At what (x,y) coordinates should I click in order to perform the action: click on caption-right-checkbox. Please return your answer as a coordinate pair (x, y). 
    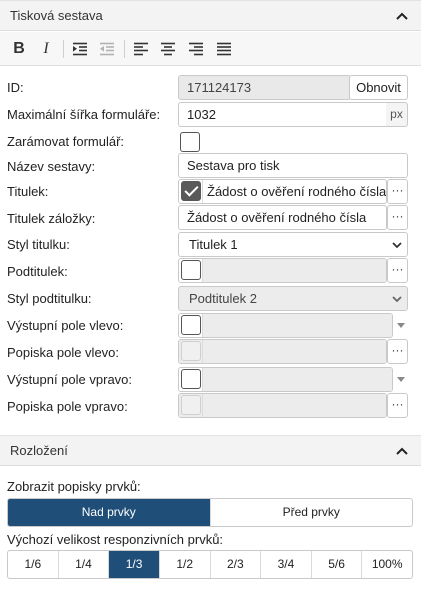
    Looking at the image, I should click on (191, 405).